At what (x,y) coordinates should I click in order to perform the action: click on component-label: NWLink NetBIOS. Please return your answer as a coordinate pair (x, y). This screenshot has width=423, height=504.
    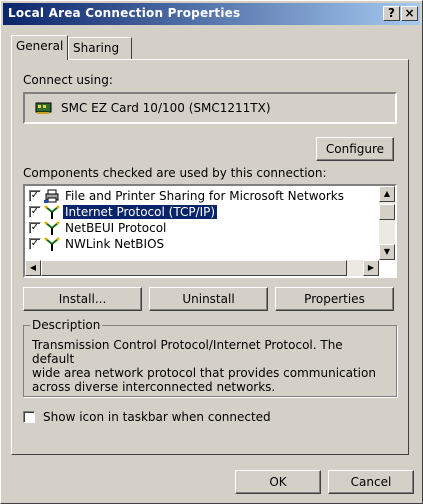
    Looking at the image, I should click on (115, 244).